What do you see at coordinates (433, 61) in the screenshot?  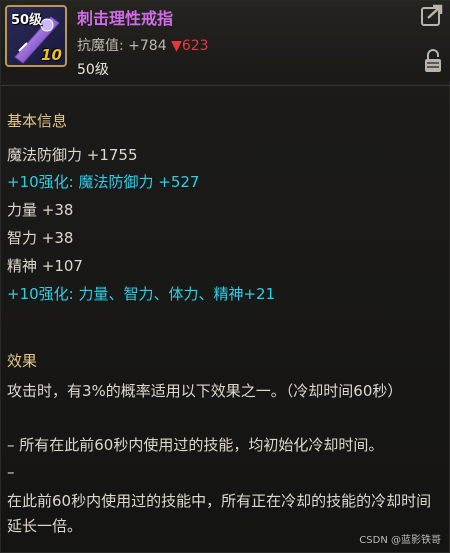 I see `lock-icon` at bounding box center [433, 61].